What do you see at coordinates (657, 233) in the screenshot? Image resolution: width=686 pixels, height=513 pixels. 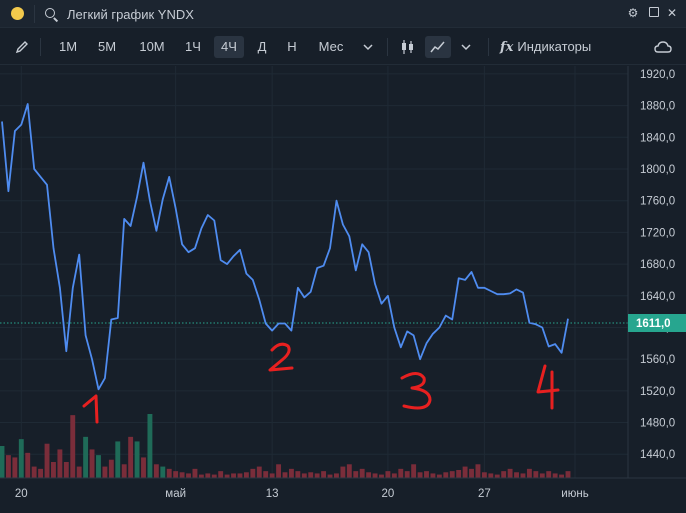 I see `y-tick-label: 1720,0` at bounding box center [657, 233].